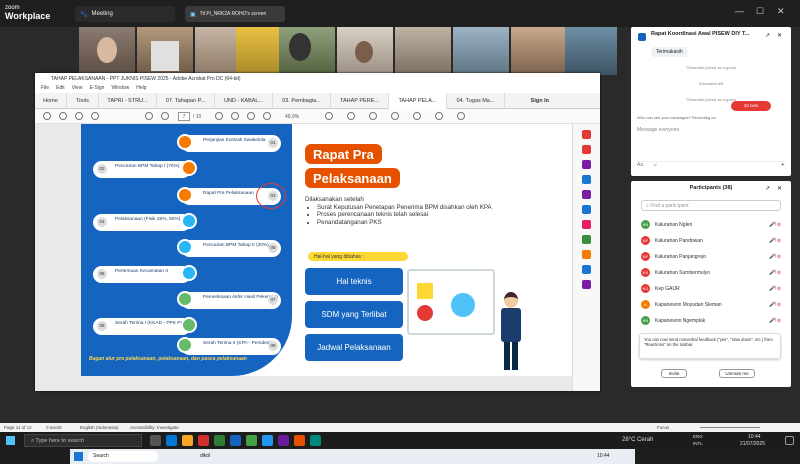 The image size is (800, 464). What do you see at coordinates (219, 440) in the screenshot?
I see `excel-taskbar-icon` at bounding box center [219, 440].